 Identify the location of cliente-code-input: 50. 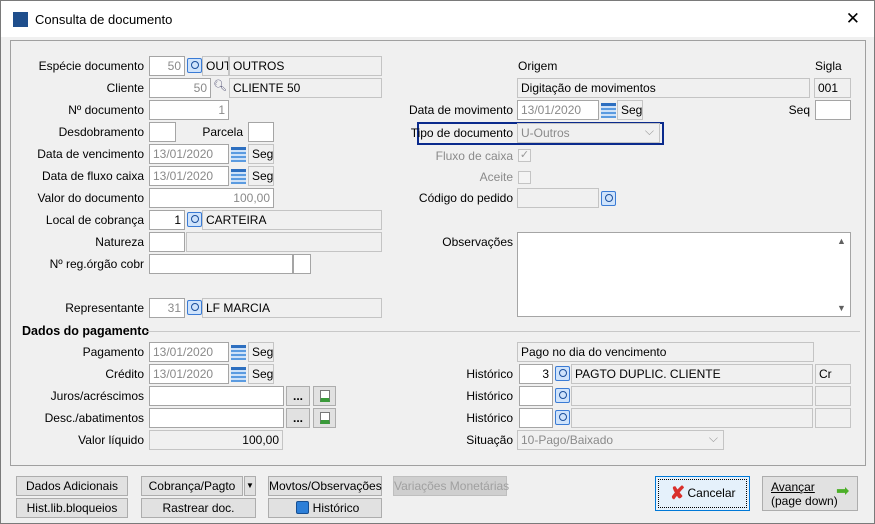
(180, 88).